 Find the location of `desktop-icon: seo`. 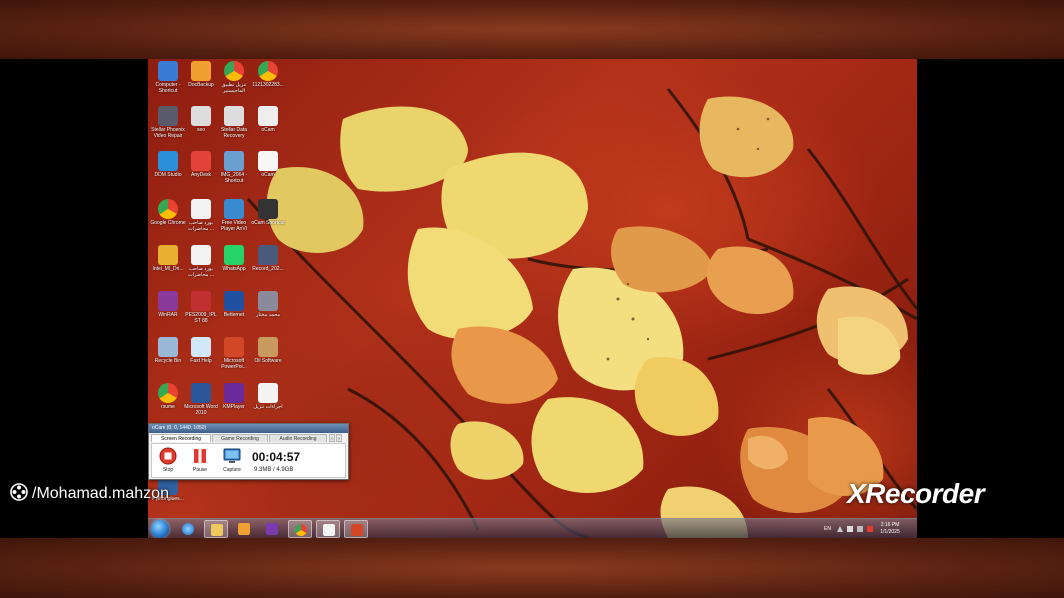

desktop-icon: seo is located at coordinates (201, 122).